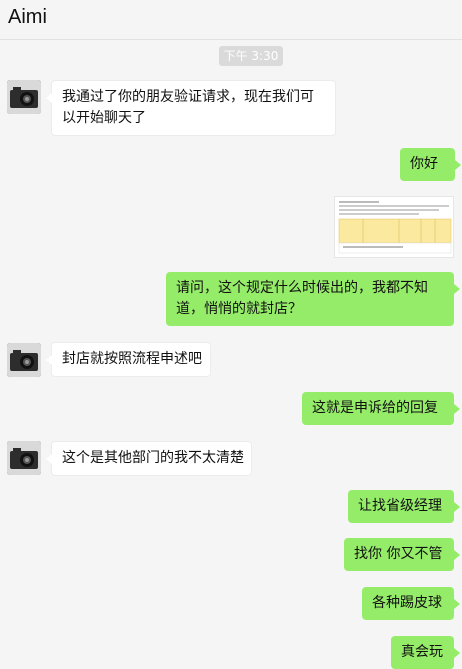 This screenshot has height=669, width=462. What do you see at coordinates (425, 652) in the screenshot?
I see `message-sent: 真会玩` at bounding box center [425, 652].